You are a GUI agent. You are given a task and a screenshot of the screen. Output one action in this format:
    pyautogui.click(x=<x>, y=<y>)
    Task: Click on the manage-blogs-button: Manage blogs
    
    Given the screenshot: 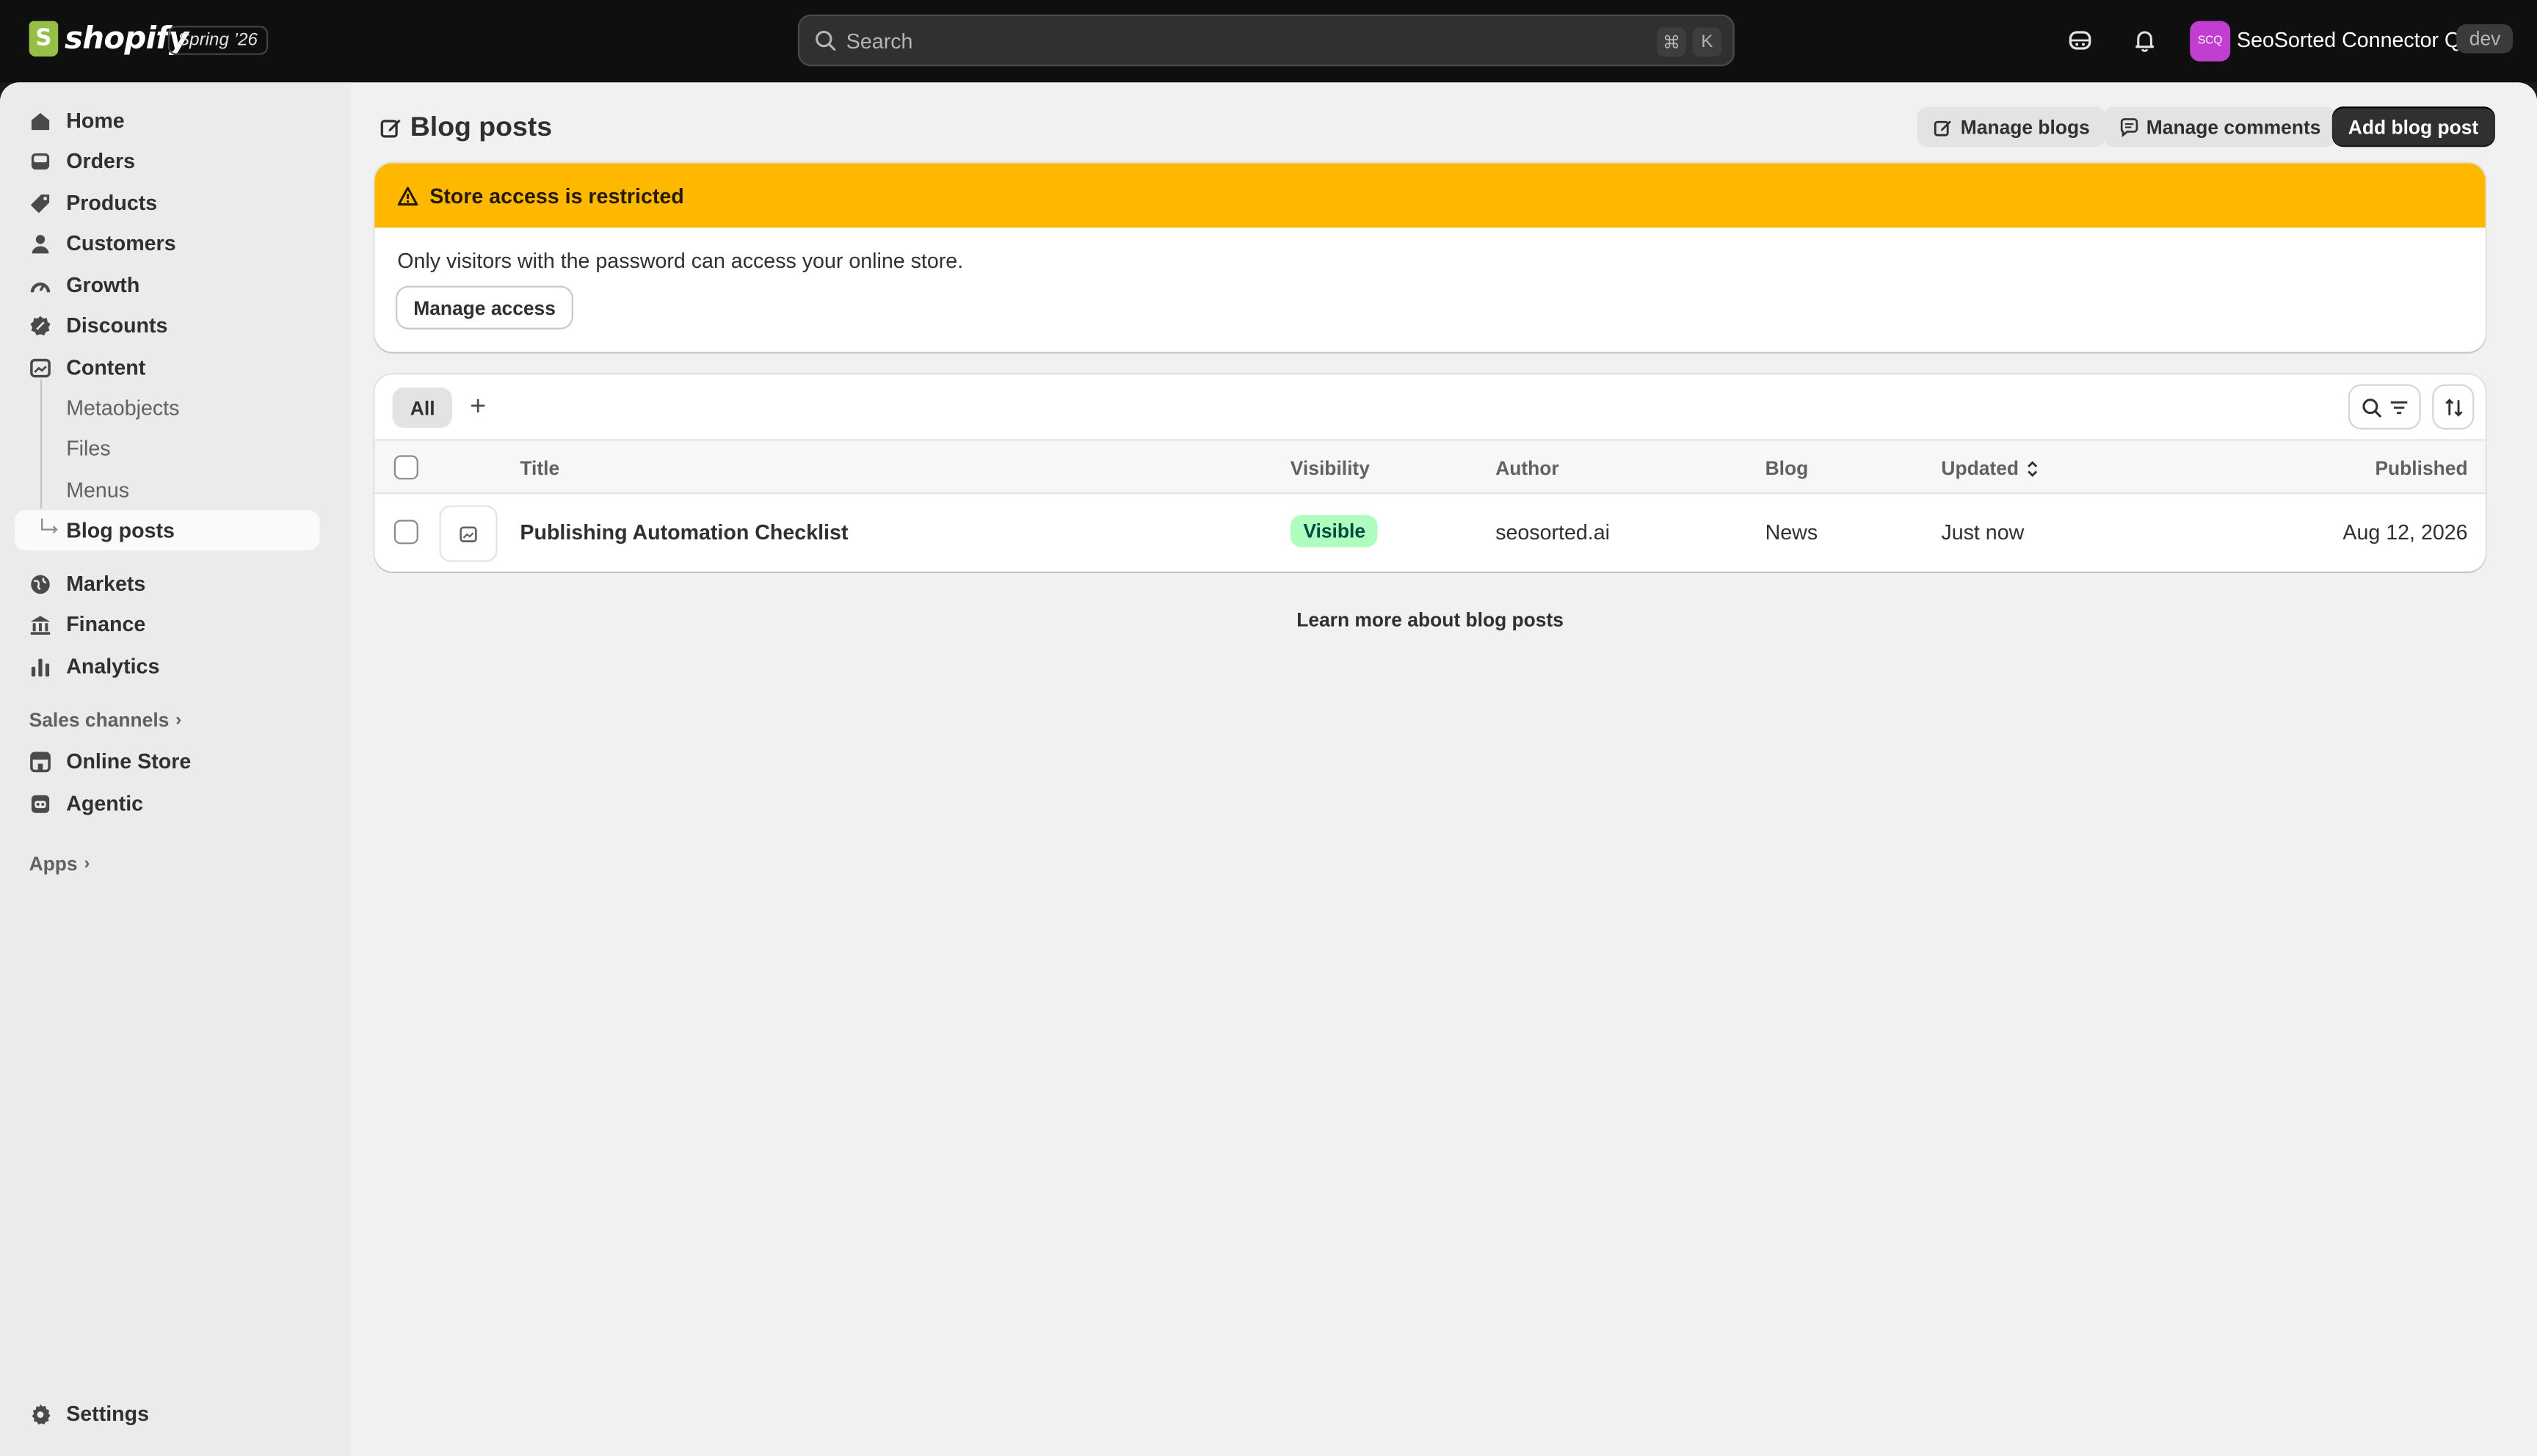 What is the action you would take?
    pyautogui.click(x=2012, y=127)
    